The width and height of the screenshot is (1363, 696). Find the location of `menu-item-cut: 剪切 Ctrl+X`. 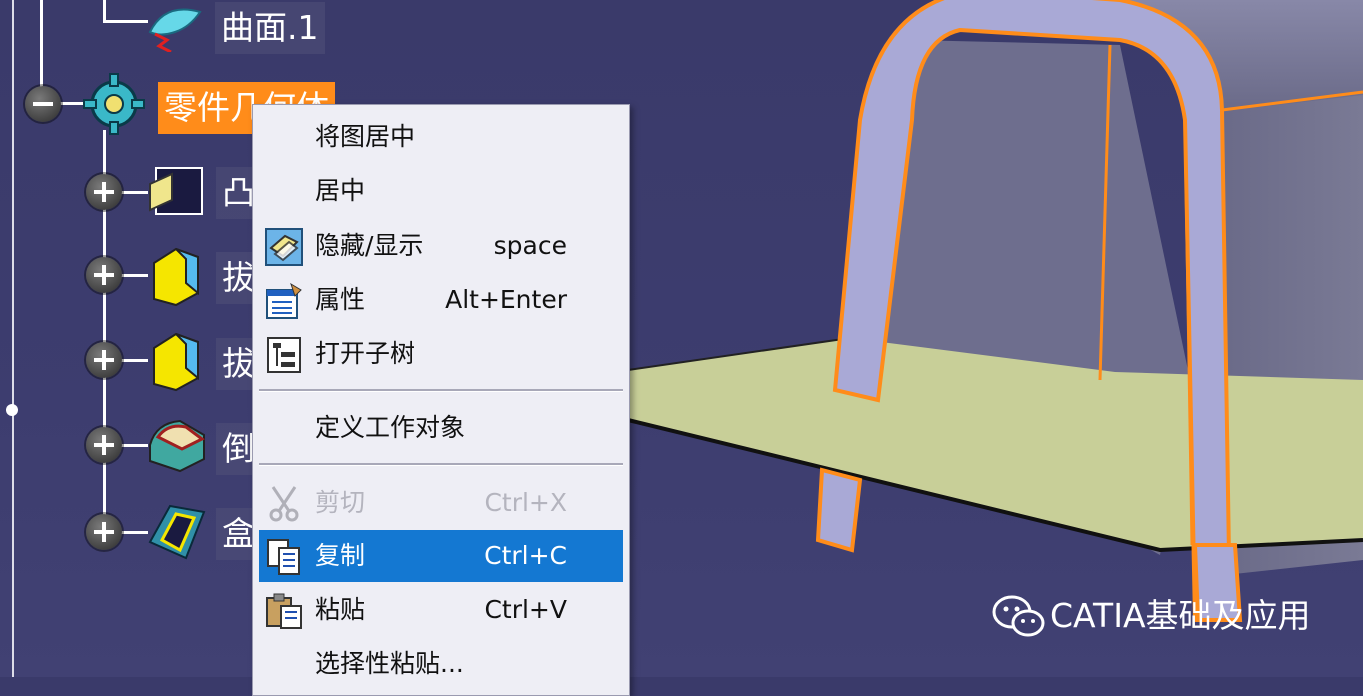

menu-item-cut: 剪切 Ctrl+X is located at coordinates (441, 503).